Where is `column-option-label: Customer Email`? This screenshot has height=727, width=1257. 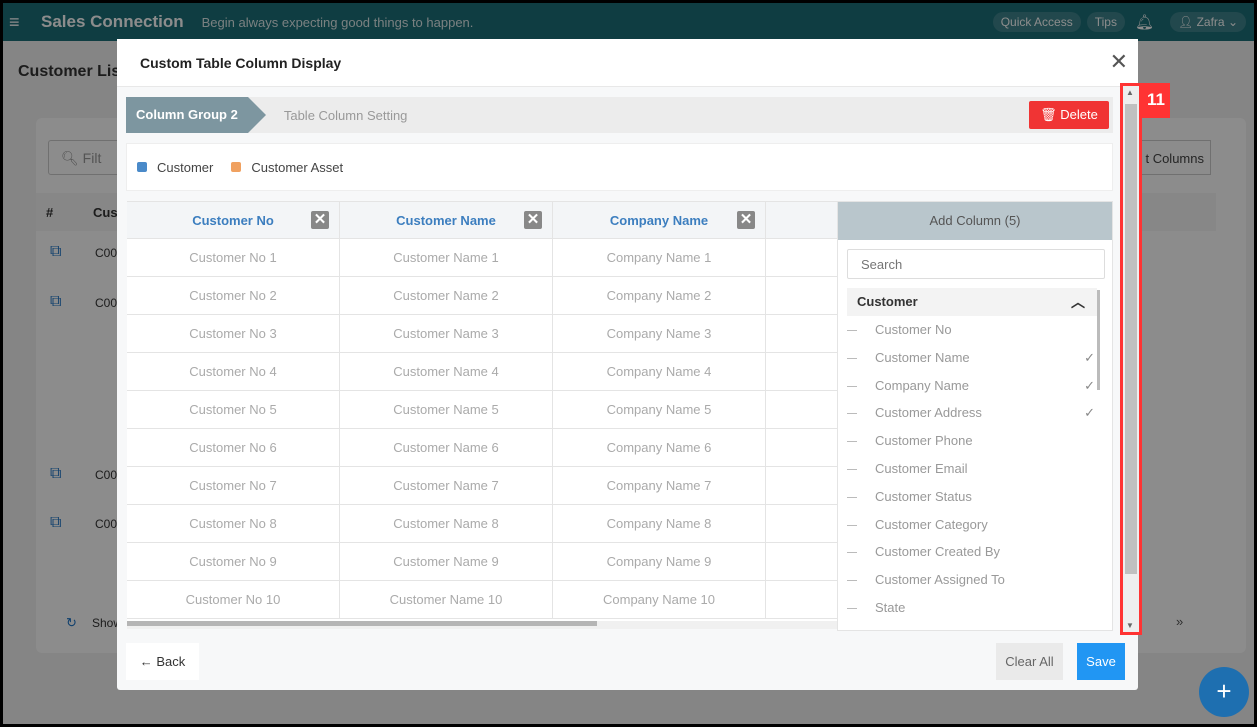
column-option-label: Customer Email is located at coordinates (921, 468).